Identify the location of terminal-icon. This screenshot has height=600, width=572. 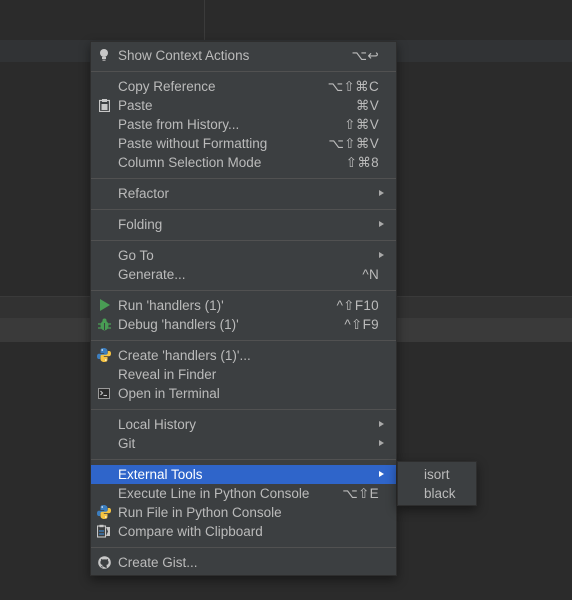
(104, 393).